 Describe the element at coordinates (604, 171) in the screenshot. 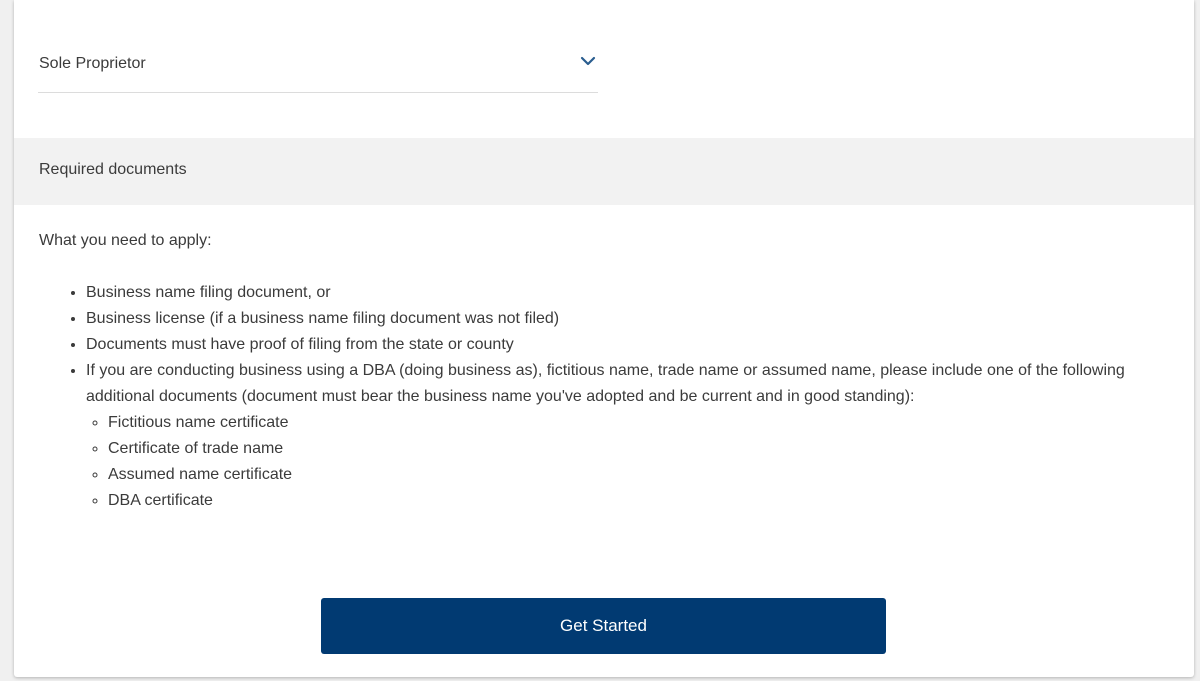

I see `required-documents-header: Required documents` at that location.